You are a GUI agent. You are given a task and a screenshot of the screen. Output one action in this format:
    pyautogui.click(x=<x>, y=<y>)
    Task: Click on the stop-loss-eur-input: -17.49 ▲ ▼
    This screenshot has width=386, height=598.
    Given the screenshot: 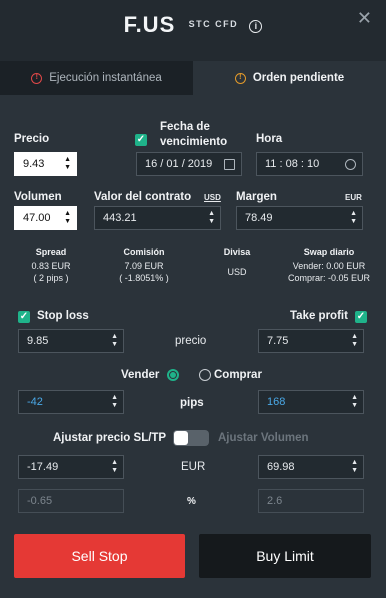 What is the action you would take?
    pyautogui.click(x=71, y=467)
    